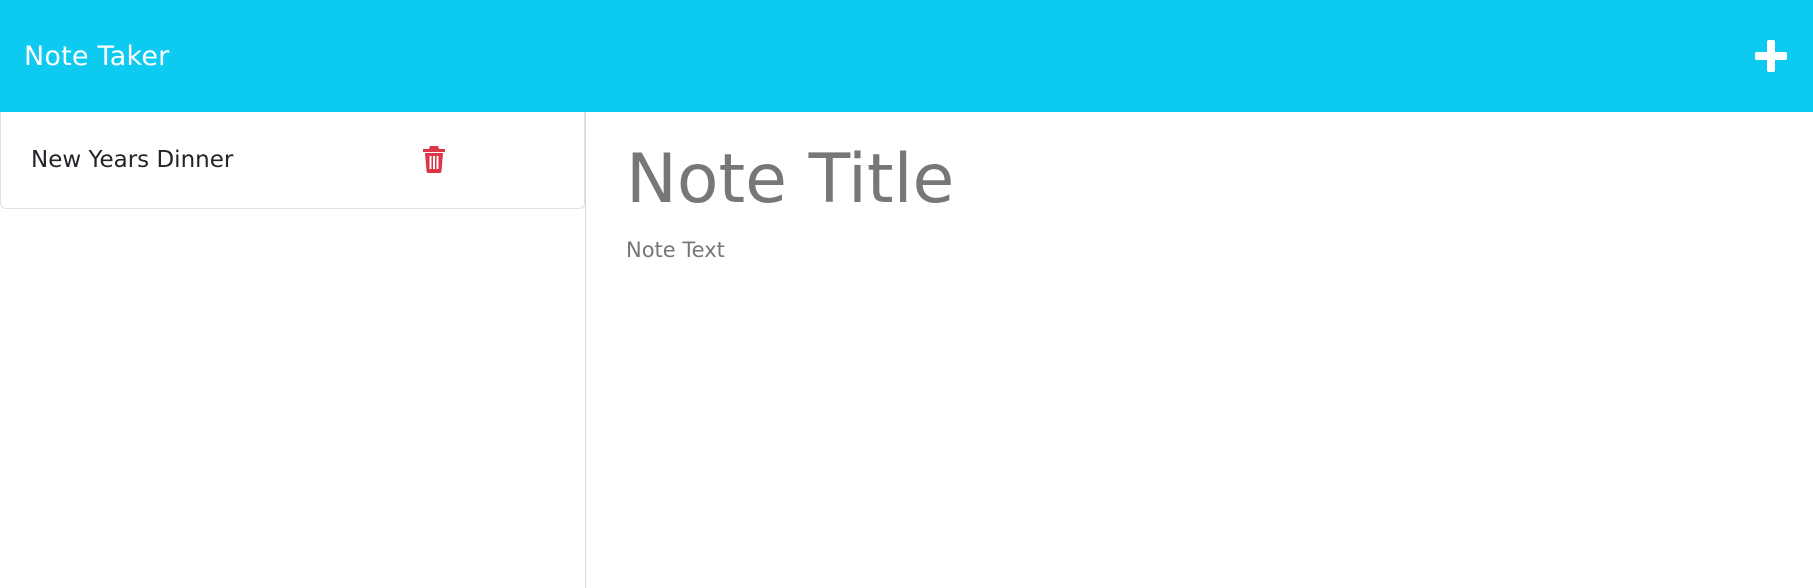  I want to click on note-list: New Years Dinner, so click(292, 160).